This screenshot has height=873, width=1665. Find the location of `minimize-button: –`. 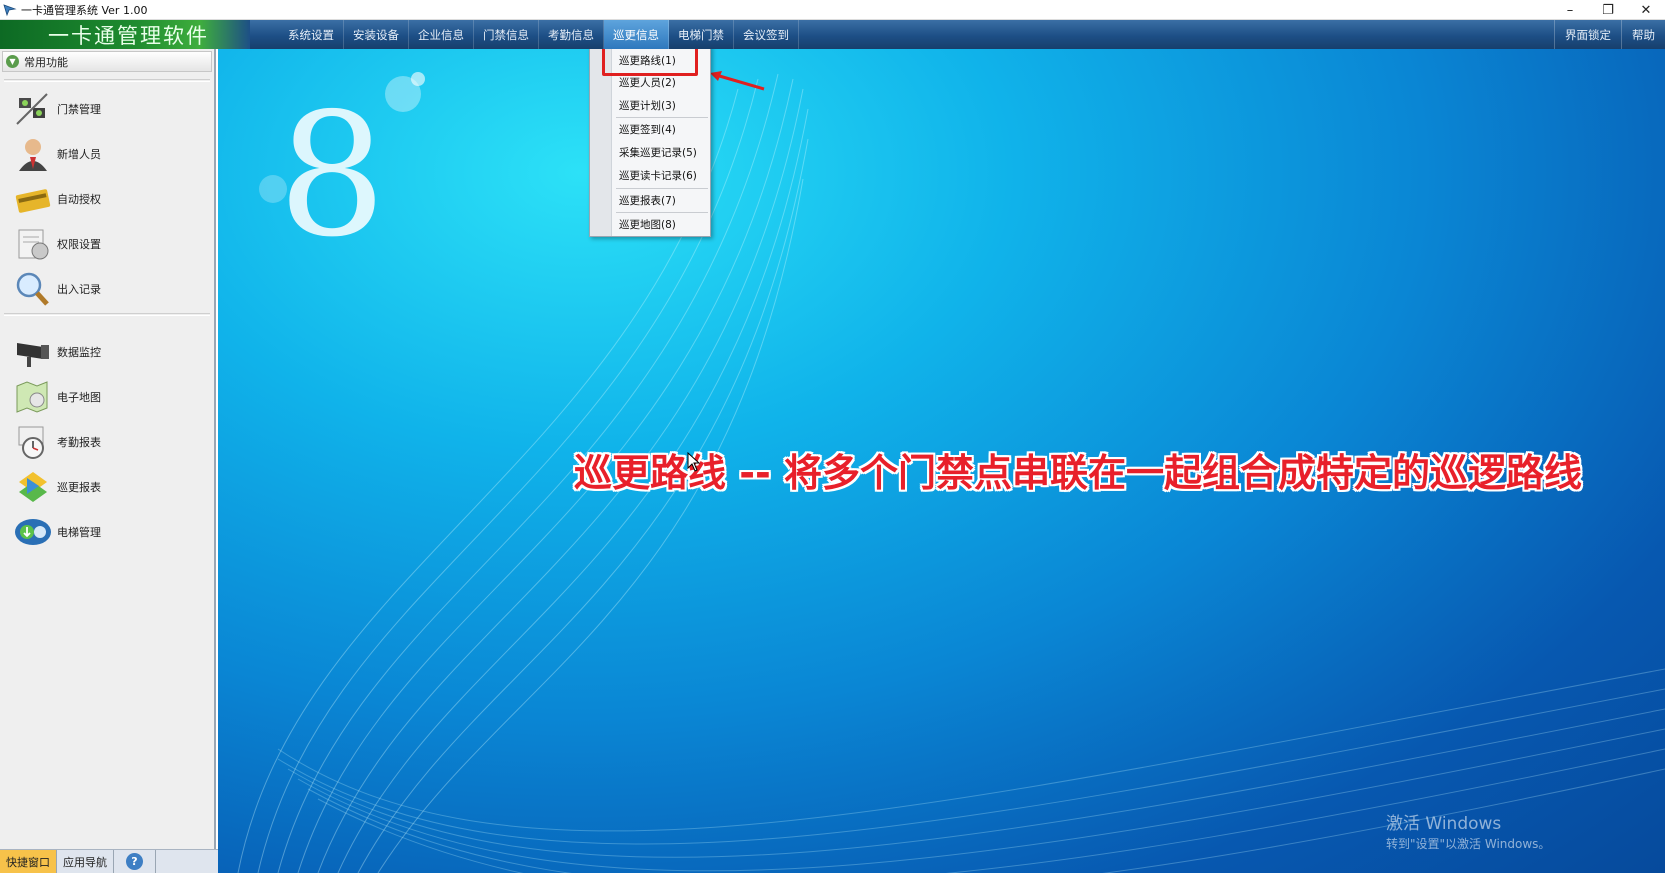

minimize-button: – is located at coordinates (1570, 10).